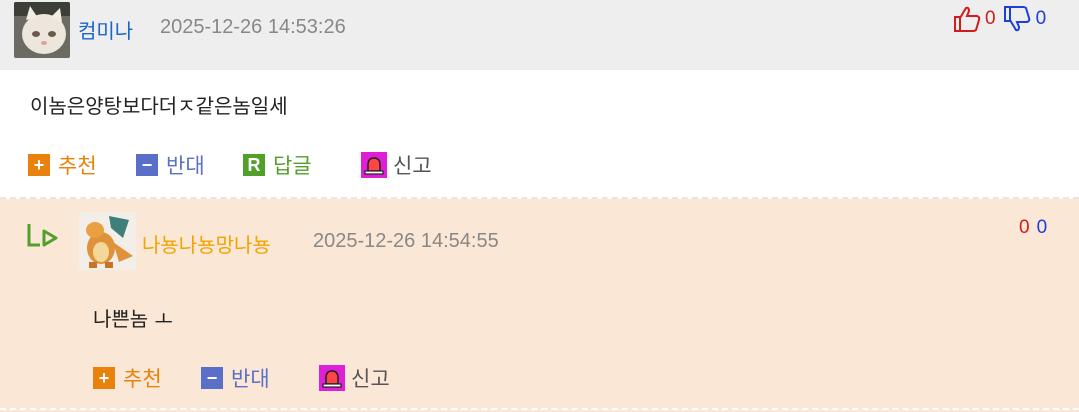 This screenshot has width=1079, height=412. I want to click on reply-r-icon: R, so click(254, 165).